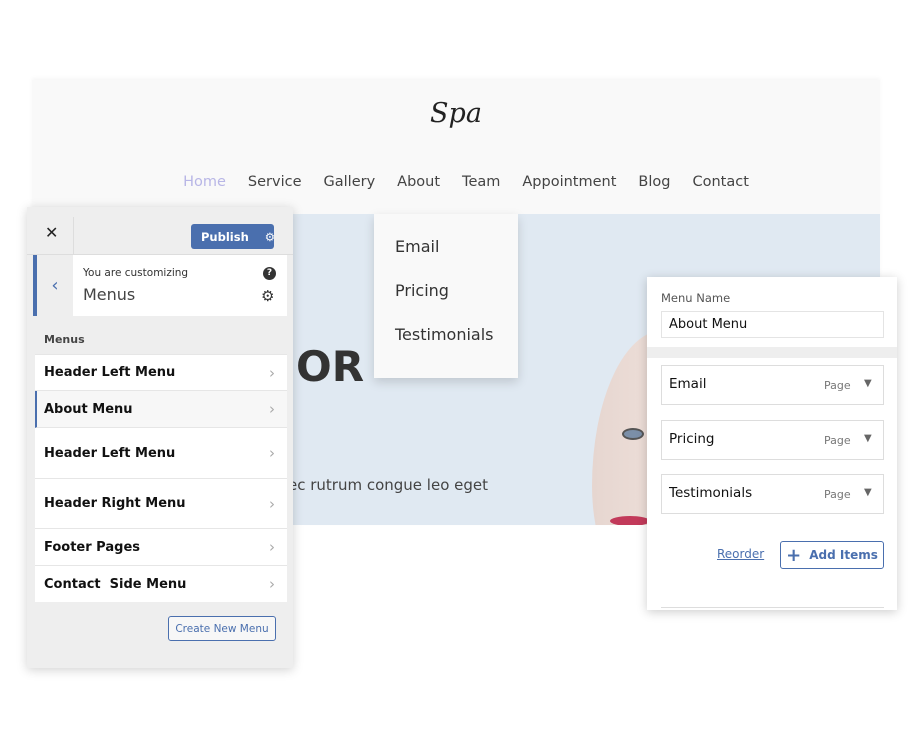 This screenshot has height=750, width=912. Describe the element at coordinates (115, 503) in the screenshot. I see `menu-item-label: Header Right Menu` at that location.